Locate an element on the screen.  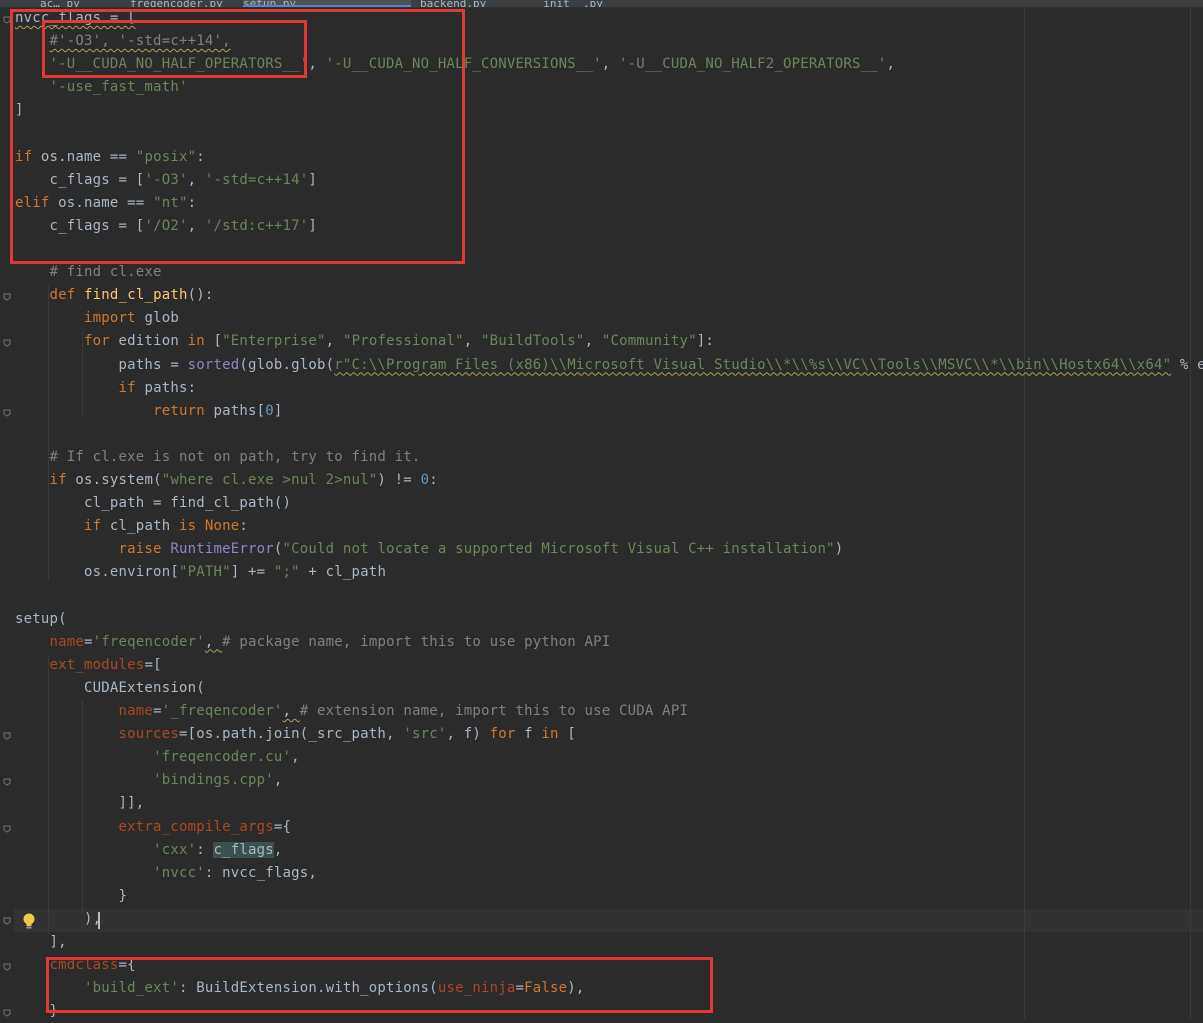
lightbulb-icon is located at coordinates (29, 921).